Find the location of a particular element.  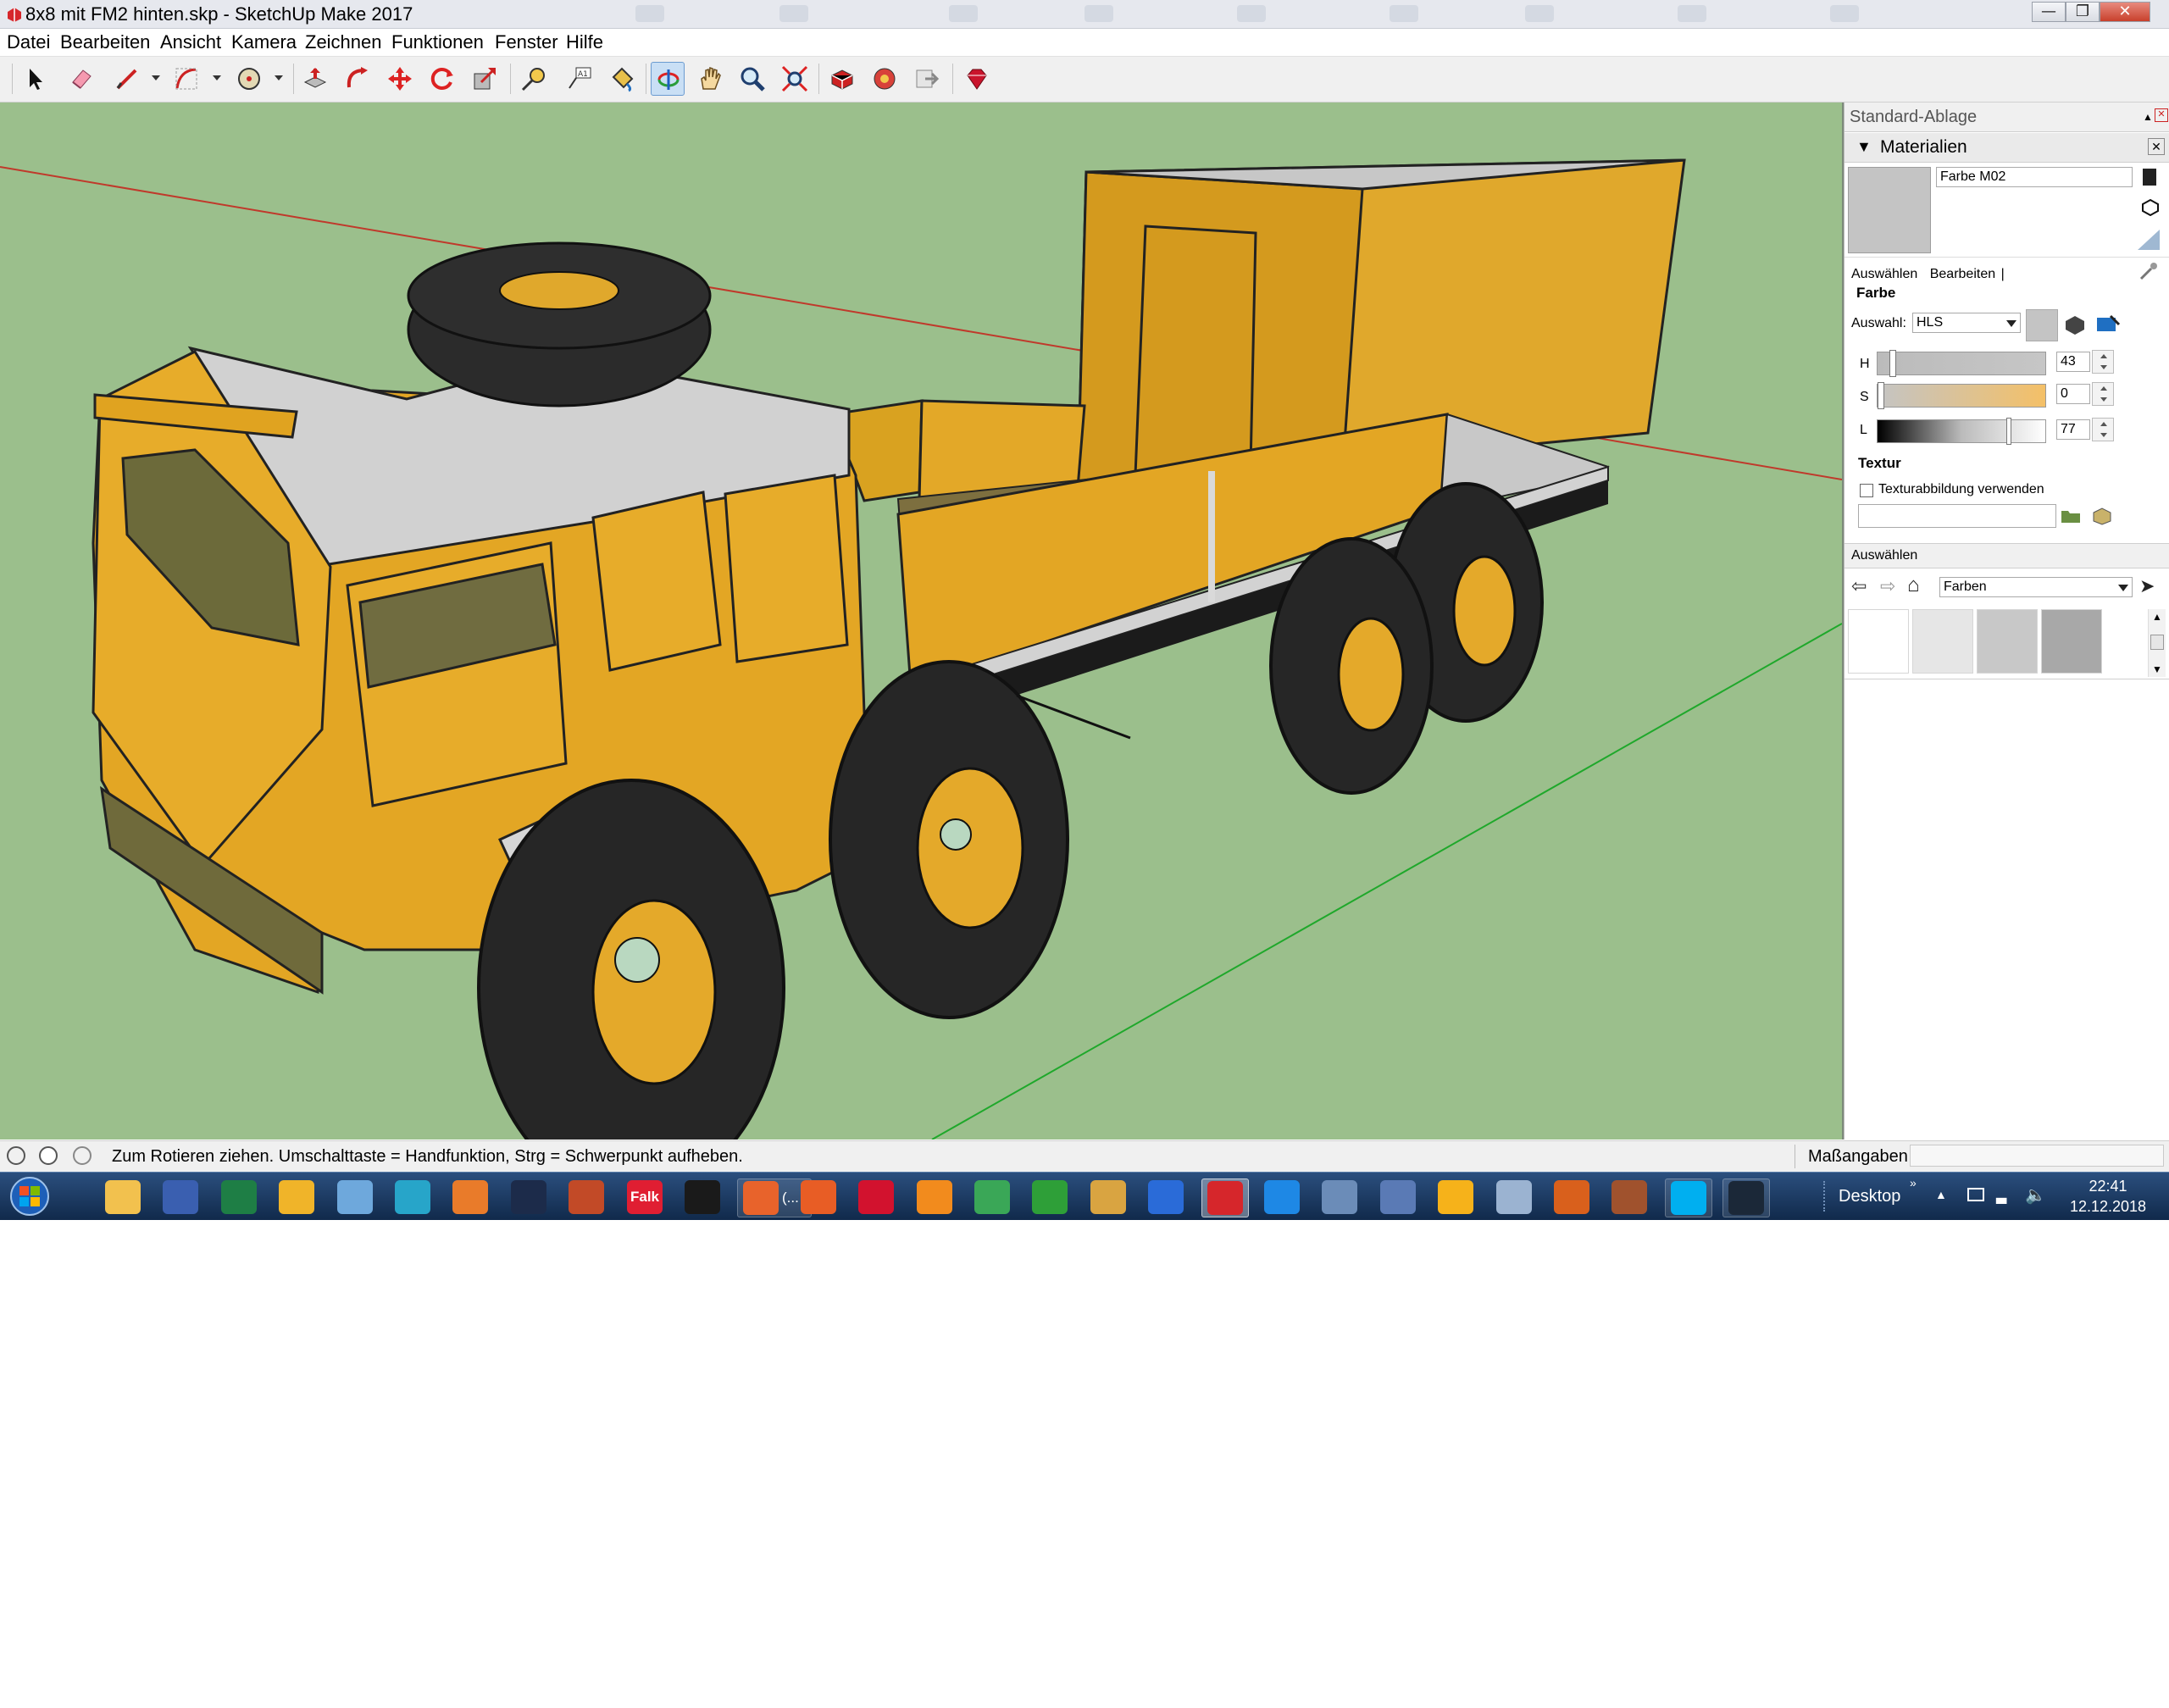

toolbar-expand-icon: » is located at coordinates (1914, 1183).